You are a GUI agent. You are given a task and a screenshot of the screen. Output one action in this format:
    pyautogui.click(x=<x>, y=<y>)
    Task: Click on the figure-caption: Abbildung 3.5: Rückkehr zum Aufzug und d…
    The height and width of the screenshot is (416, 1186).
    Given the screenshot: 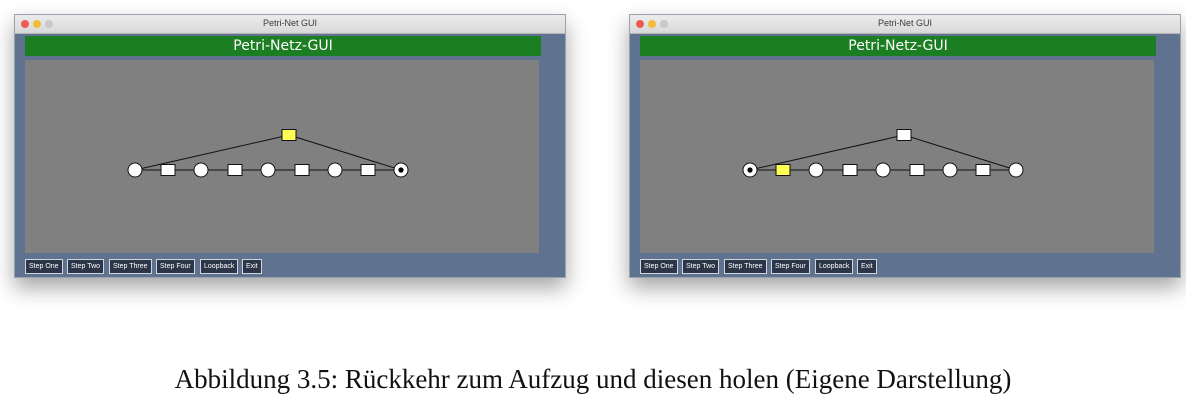 What is the action you would take?
    pyautogui.click(x=593, y=379)
    